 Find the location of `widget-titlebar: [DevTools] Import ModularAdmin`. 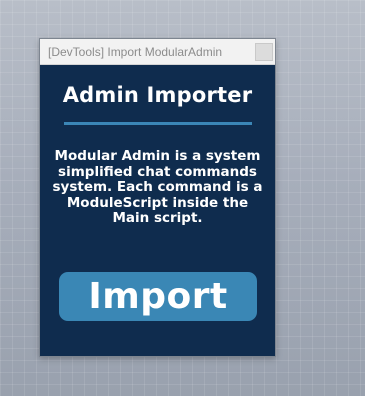

widget-titlebar: [DevTools] Import ModularAdmin is located at coordinates (157, 52).